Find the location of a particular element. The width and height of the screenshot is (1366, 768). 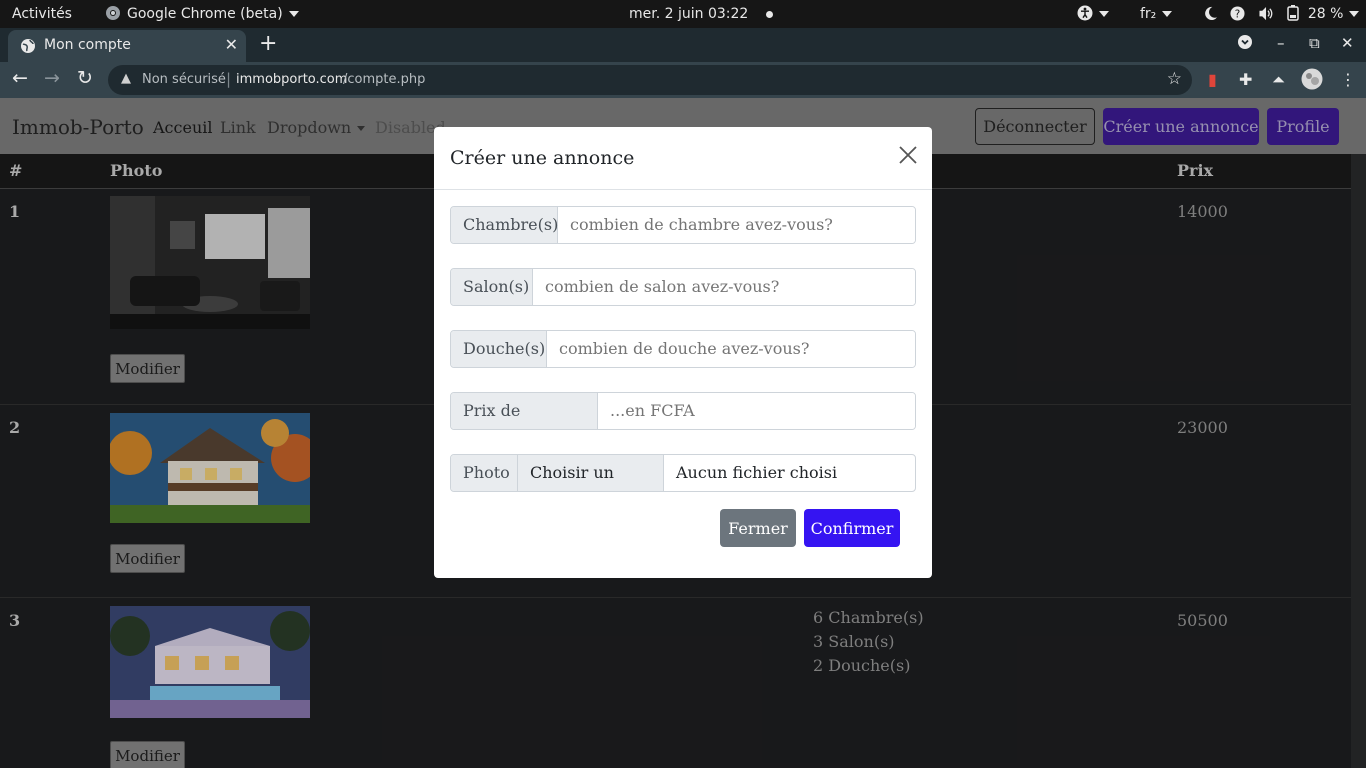

battery-level: 28 % is located at coordinates (1325, 14).